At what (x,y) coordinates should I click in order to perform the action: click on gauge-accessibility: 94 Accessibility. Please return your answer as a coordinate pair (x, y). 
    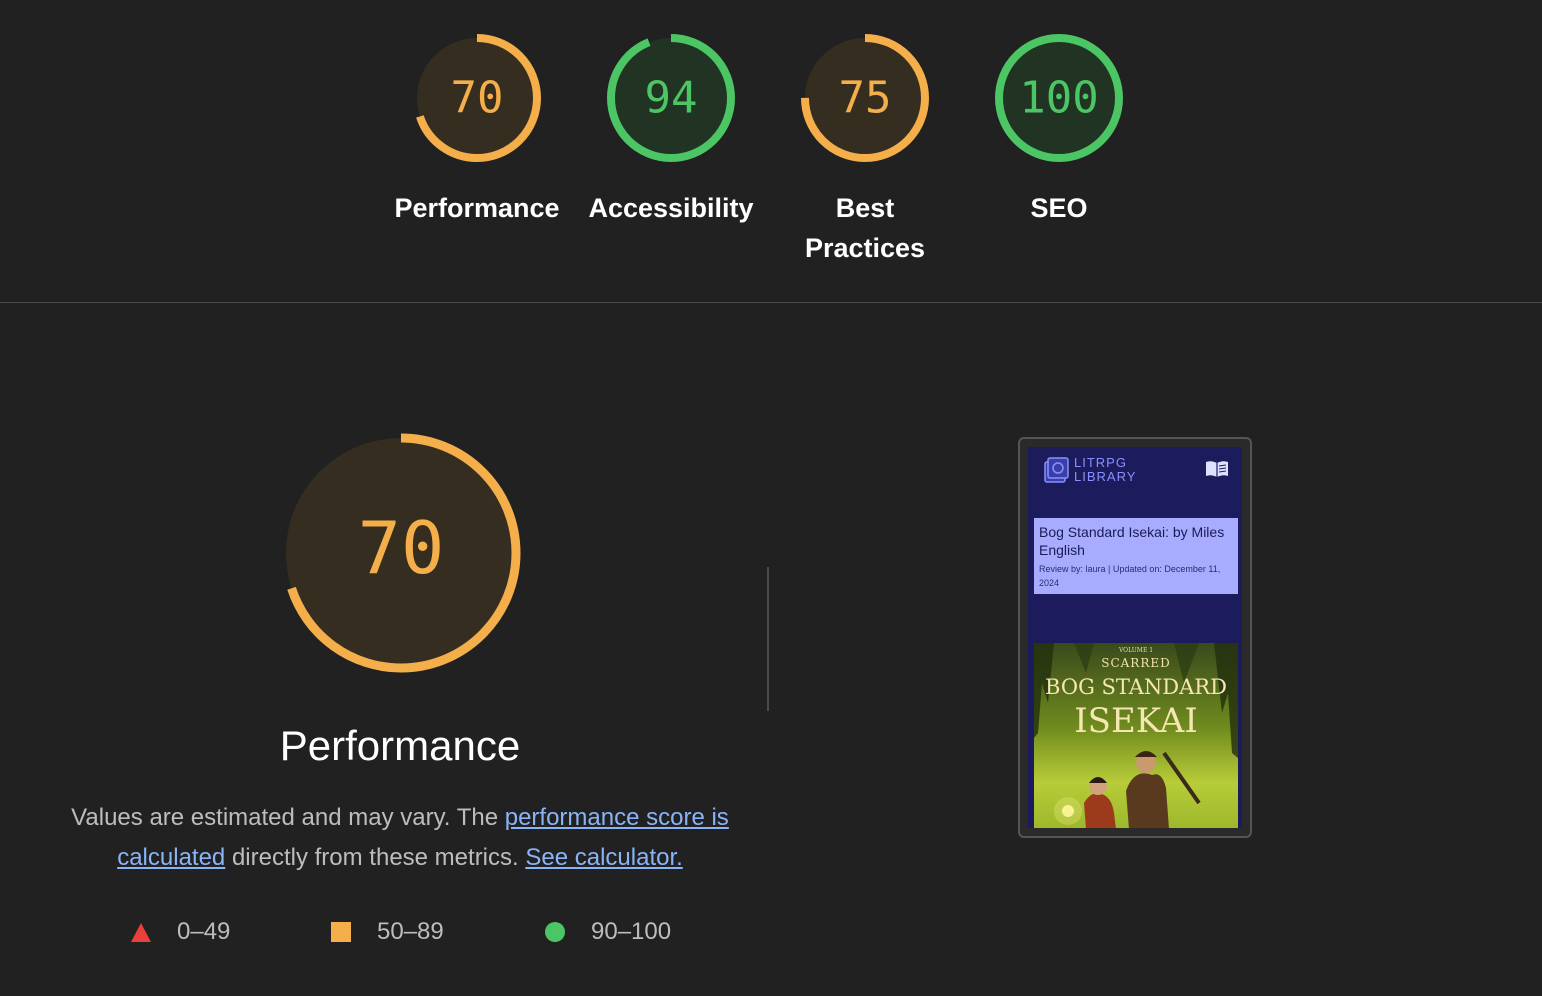
    Looking at the image, I should click on (671, 129).